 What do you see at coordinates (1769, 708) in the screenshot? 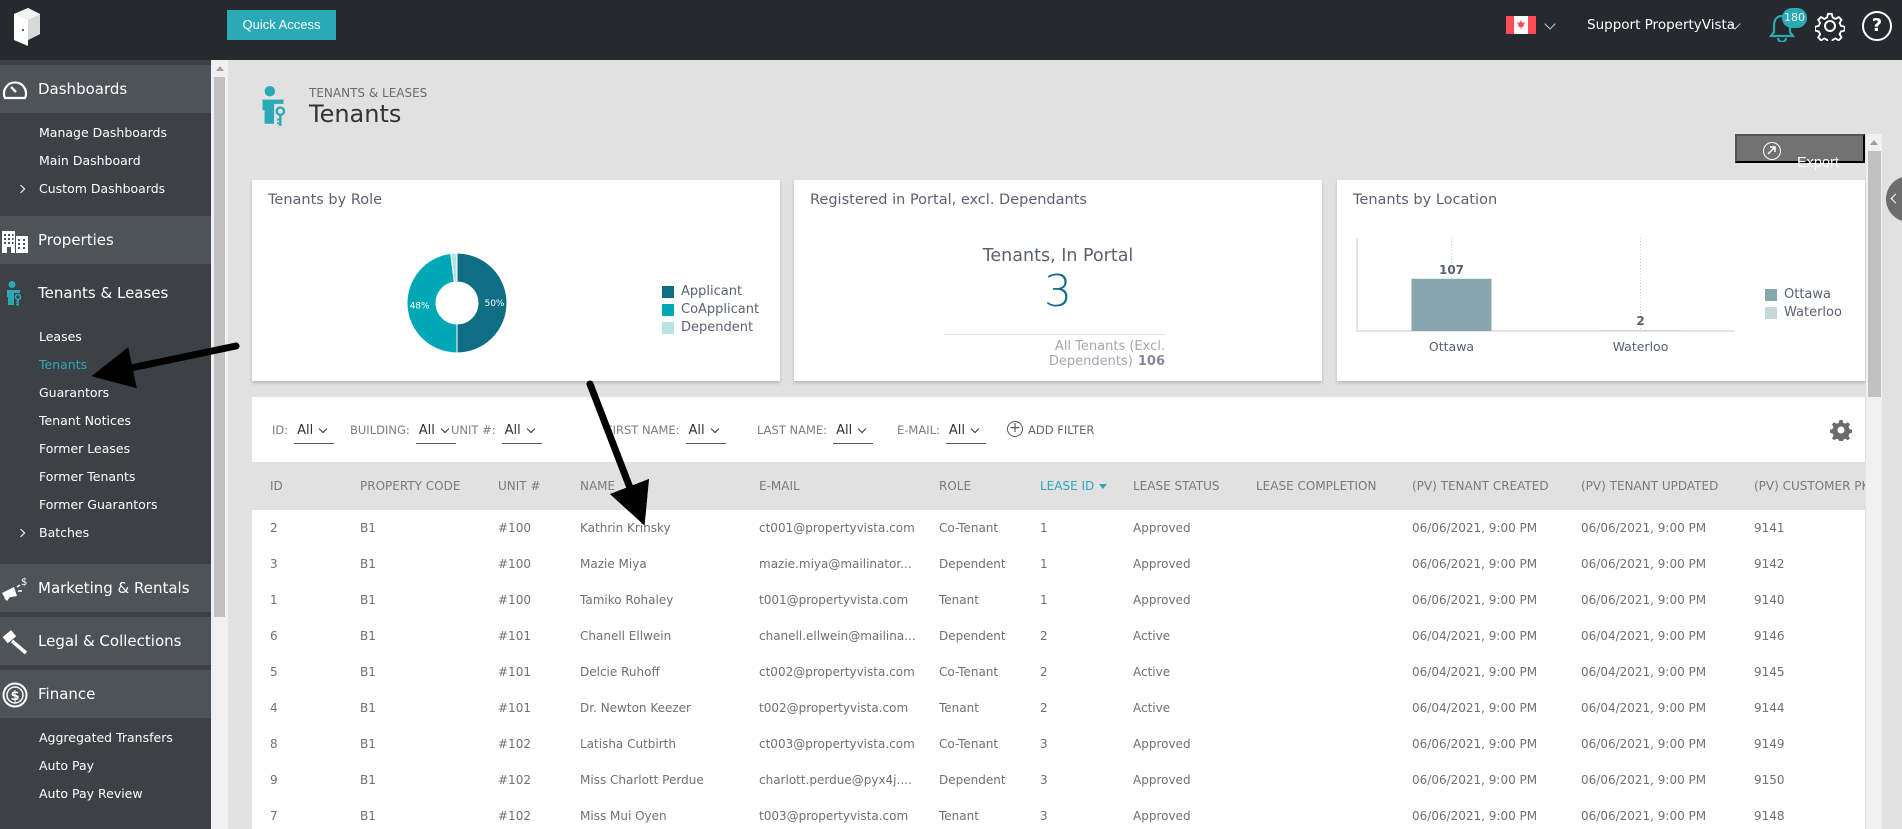
I see `cell-pv-customer-pk: 9144` at bounding box center [1769, 708].